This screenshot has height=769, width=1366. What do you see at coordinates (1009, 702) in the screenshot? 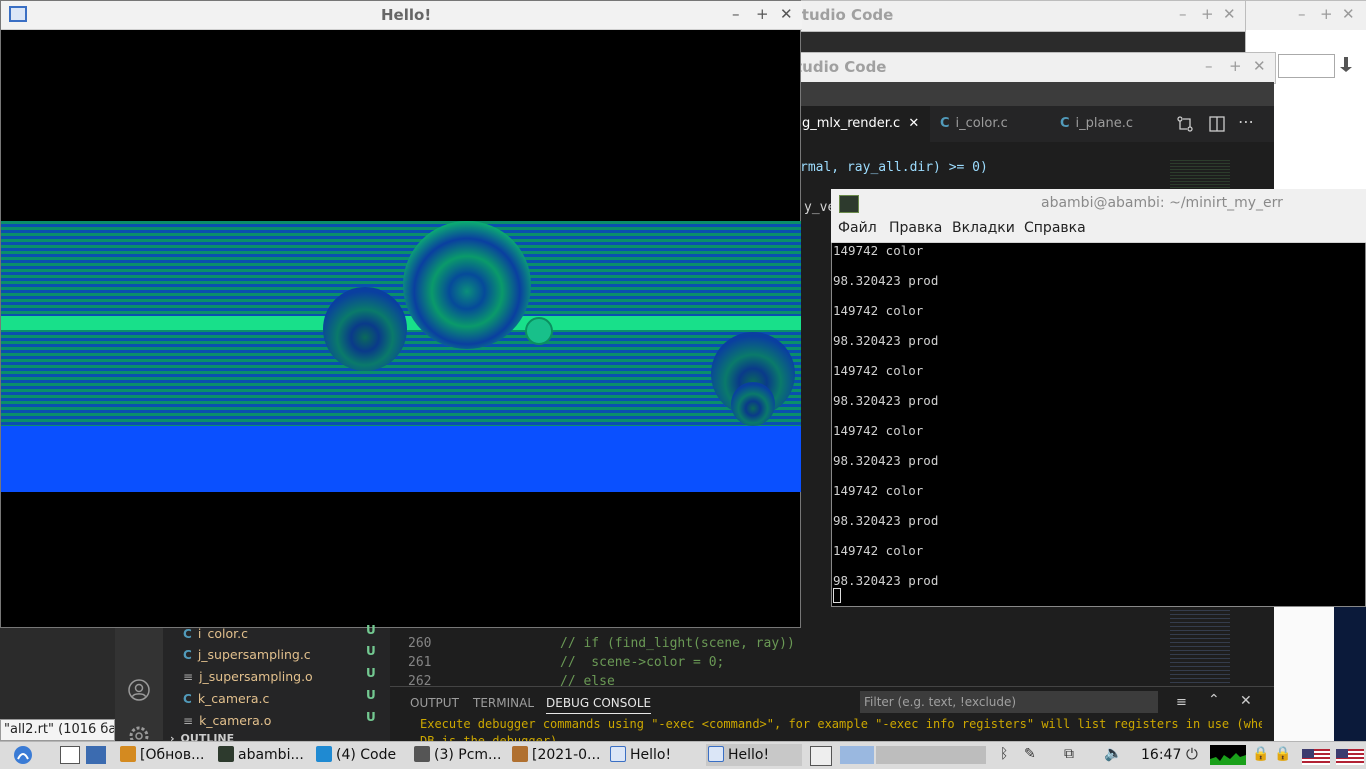
I see `filter-input: Filter (e.g. text, !exclude)` at bounding box center [1009, 702].